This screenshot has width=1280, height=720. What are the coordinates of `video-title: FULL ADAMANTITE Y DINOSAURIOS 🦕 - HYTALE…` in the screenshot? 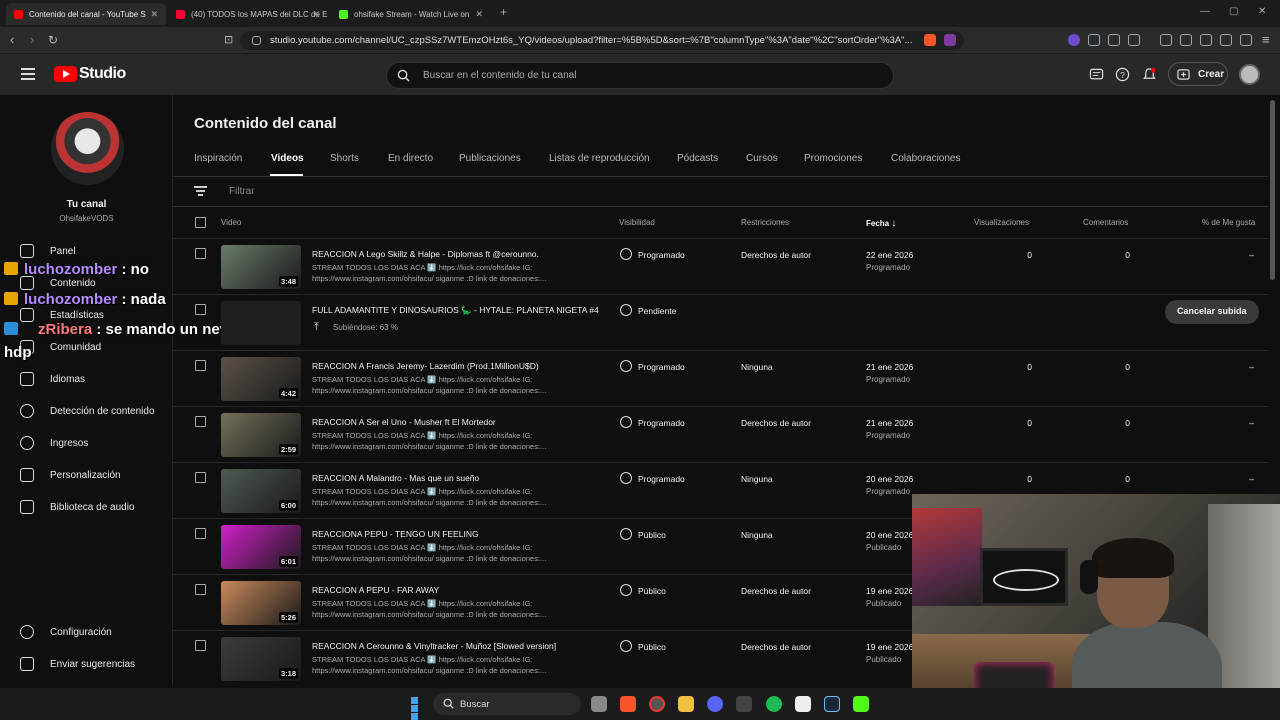 It's located at (455, 310).